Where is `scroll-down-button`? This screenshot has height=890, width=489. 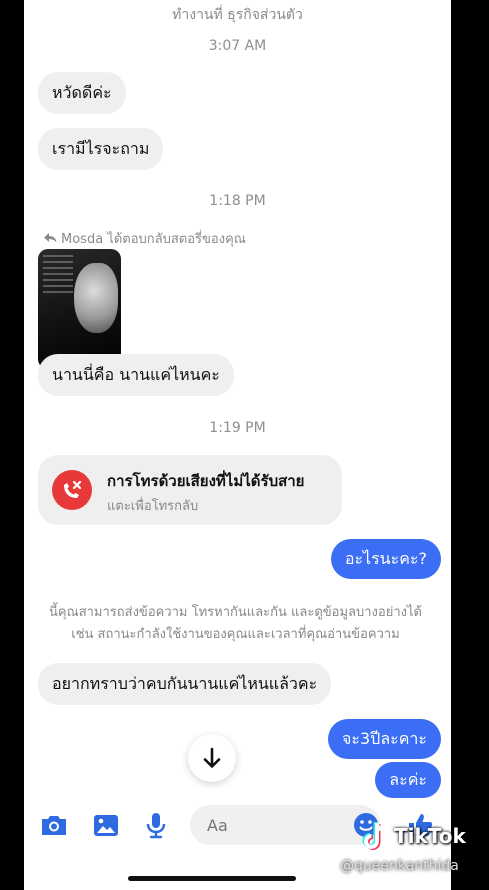
scroll-down-button is located at coordinates (212, 758).